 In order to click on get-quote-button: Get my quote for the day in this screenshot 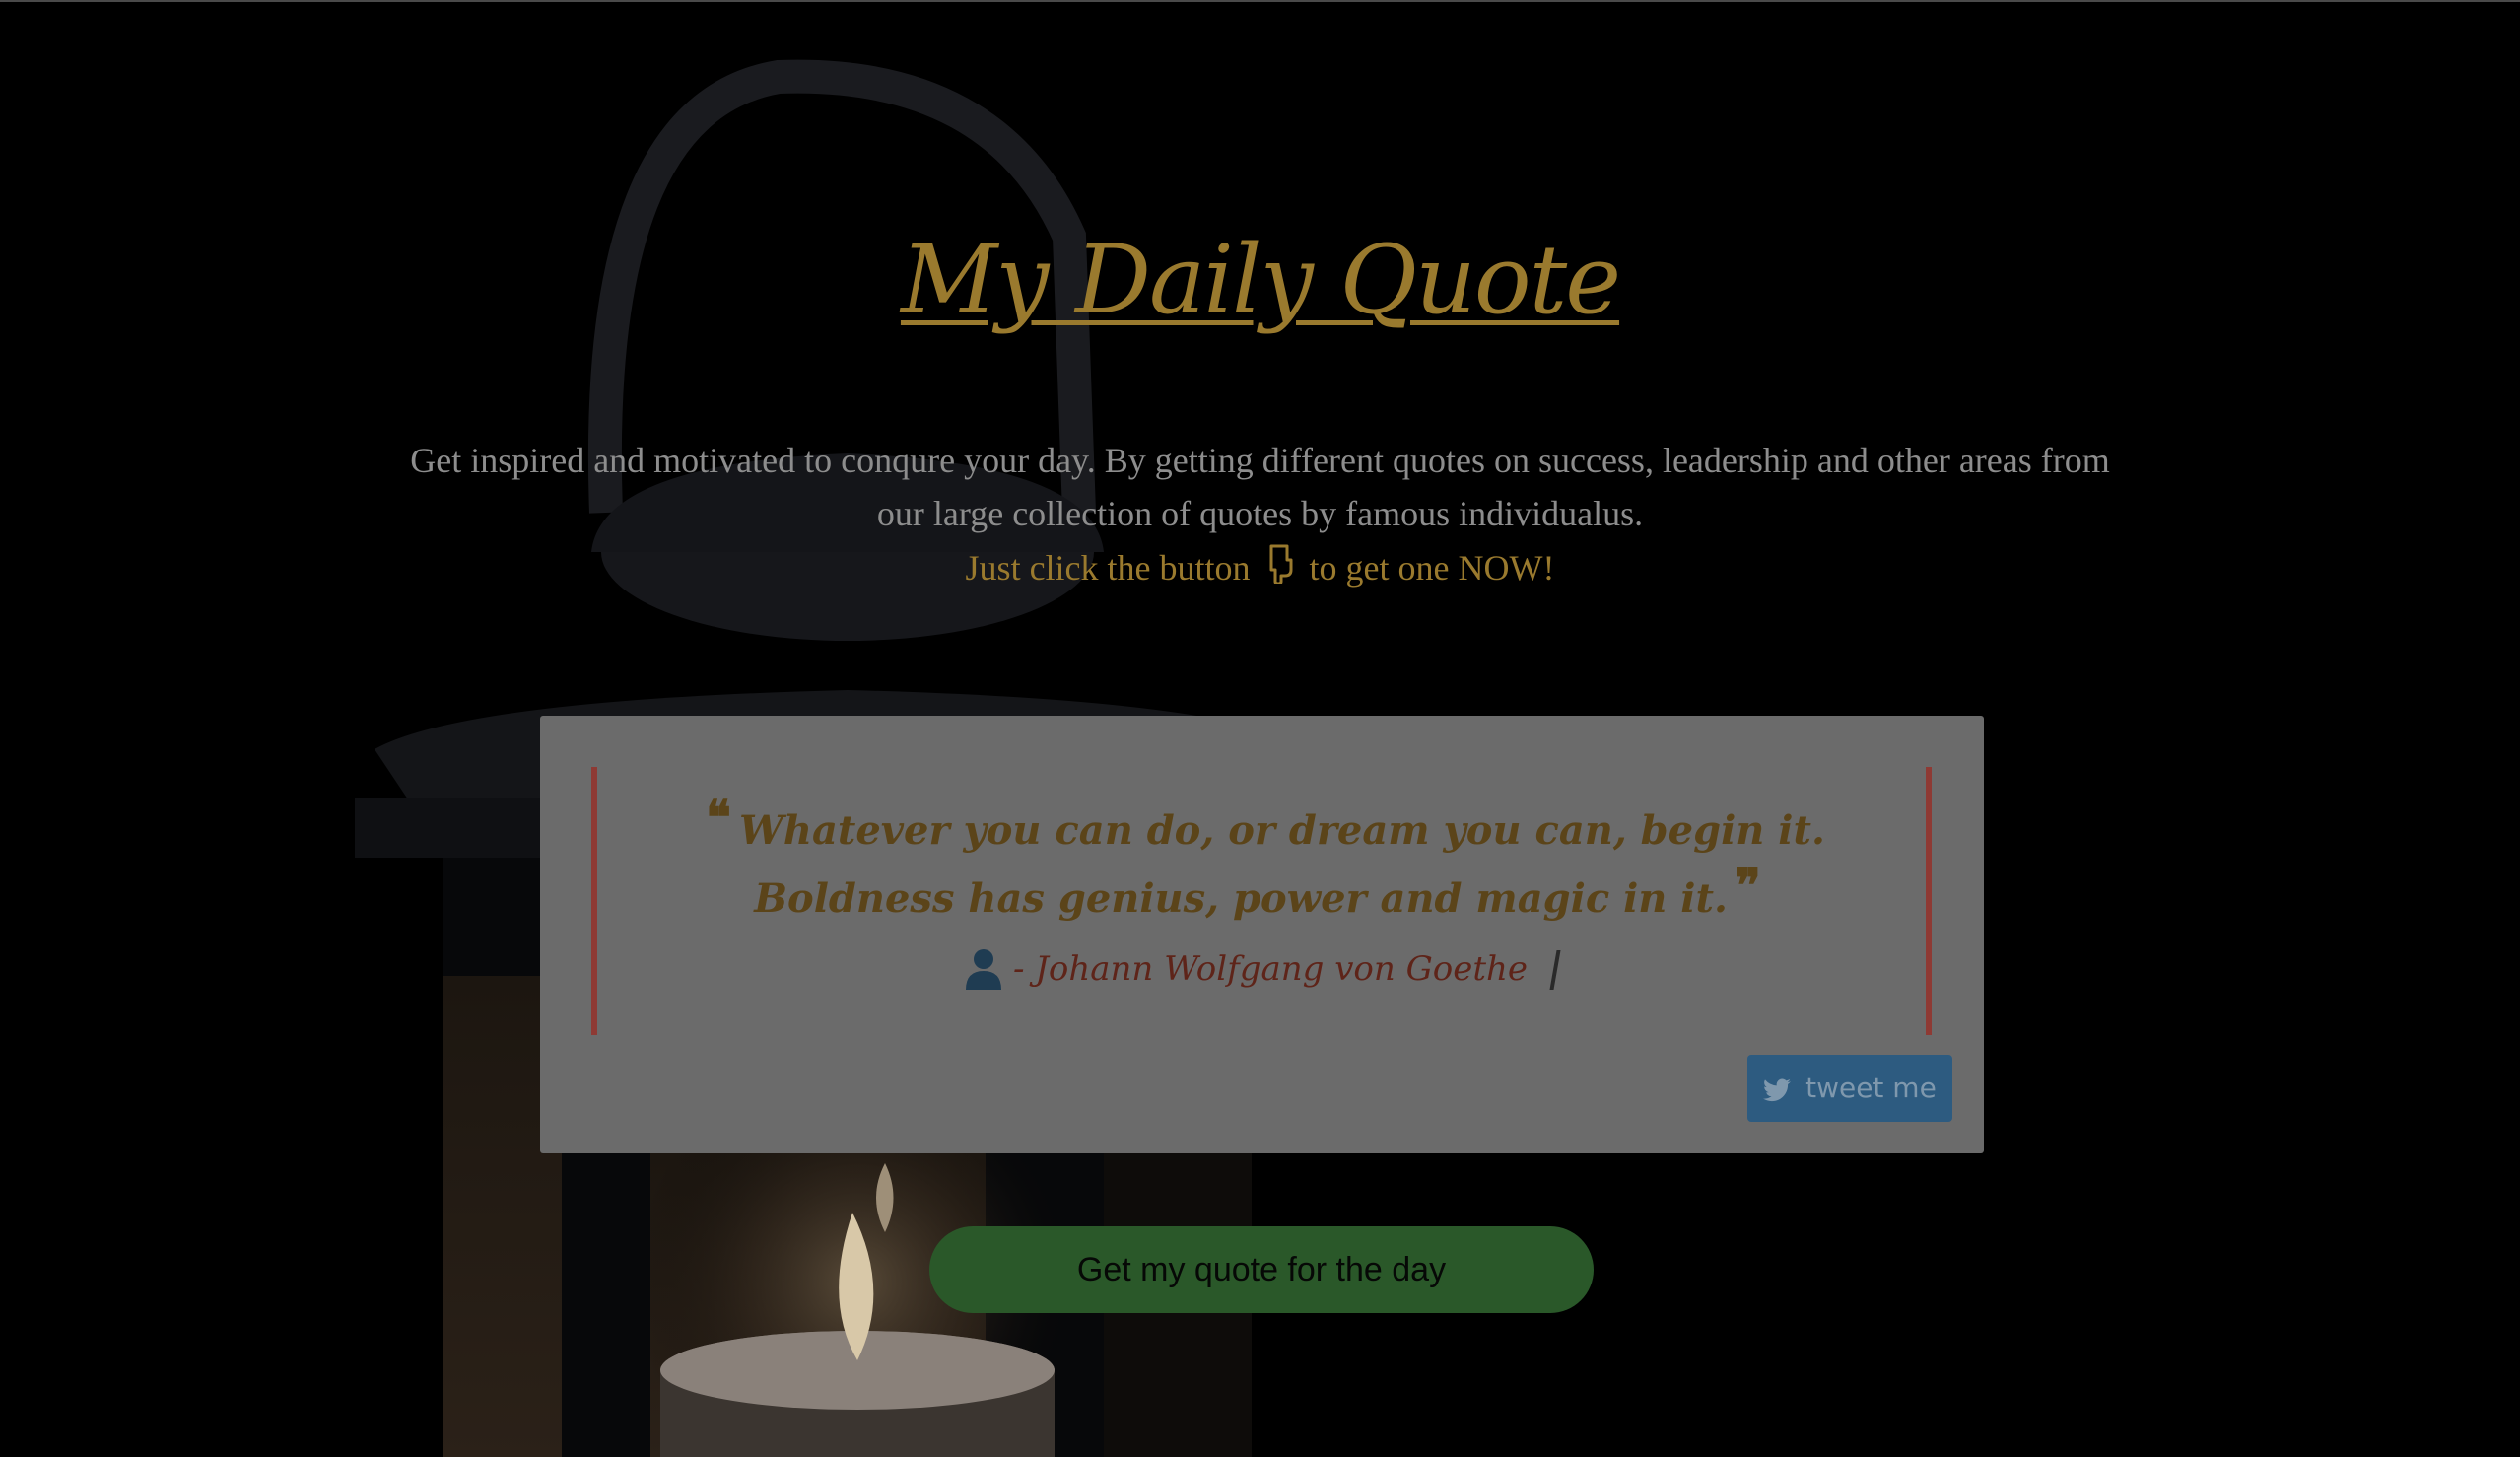, I will do `click(1261, 1270)`.